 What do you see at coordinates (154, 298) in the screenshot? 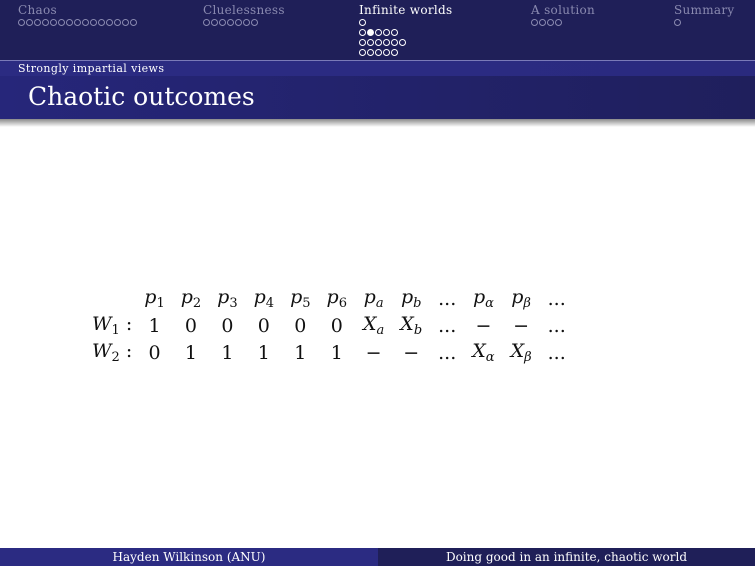
I see `header-cell: p1` at bounding box center [154, 298].